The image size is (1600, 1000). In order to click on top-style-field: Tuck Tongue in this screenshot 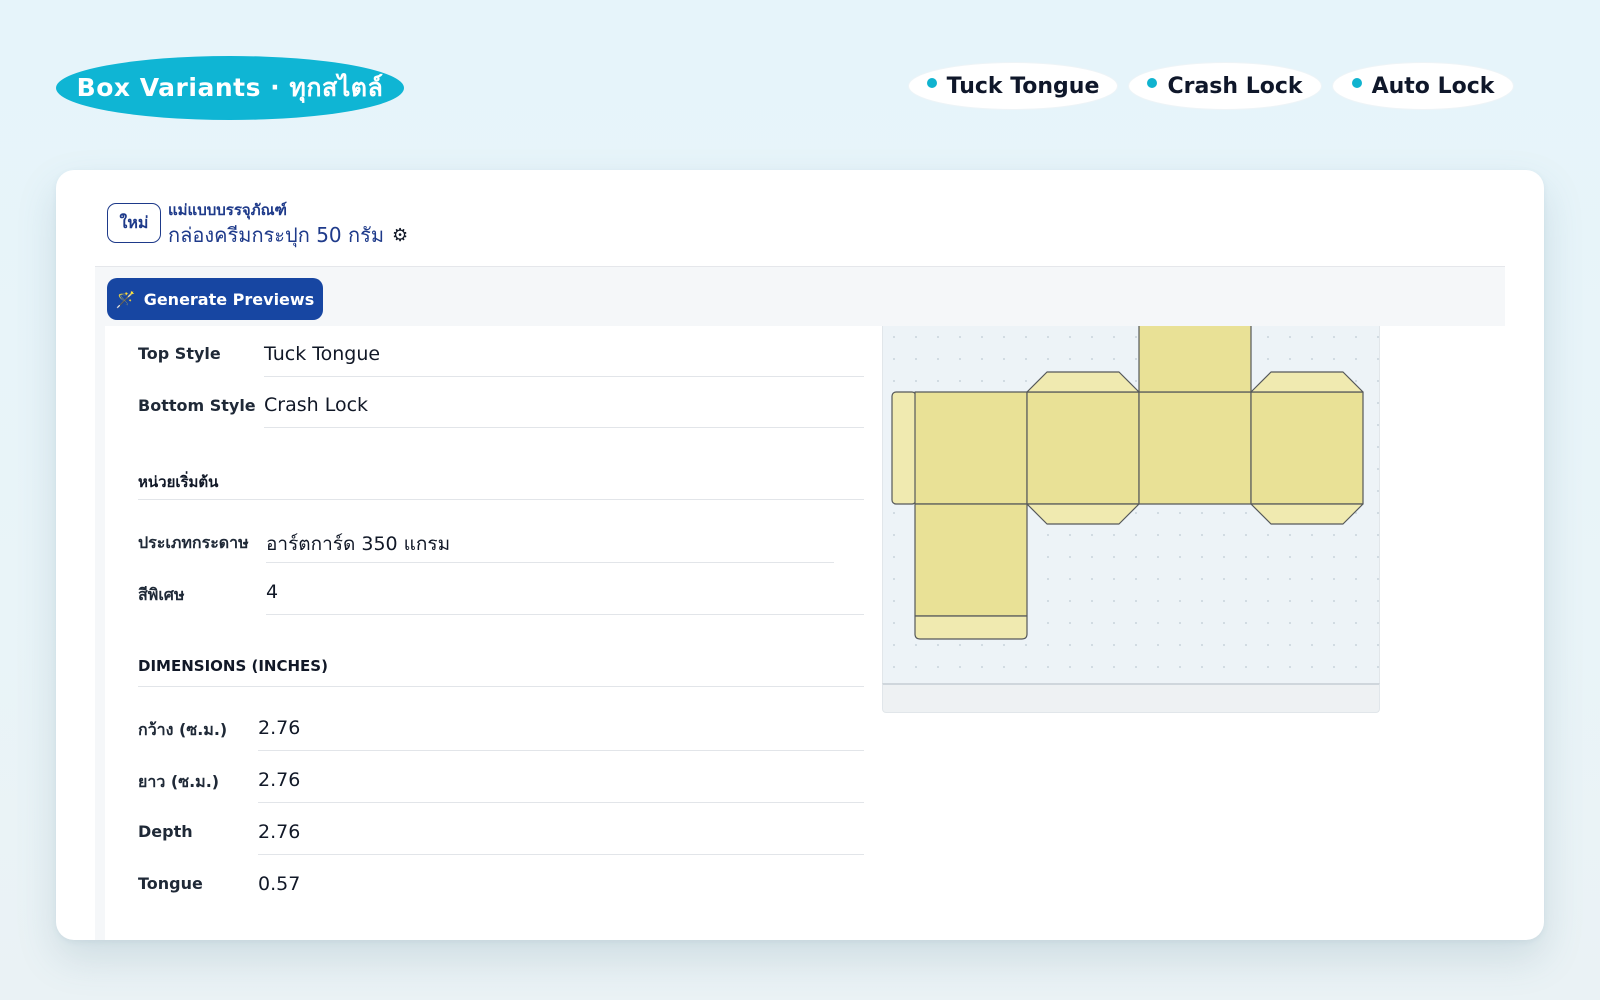, I will do `click(564, 360)`.